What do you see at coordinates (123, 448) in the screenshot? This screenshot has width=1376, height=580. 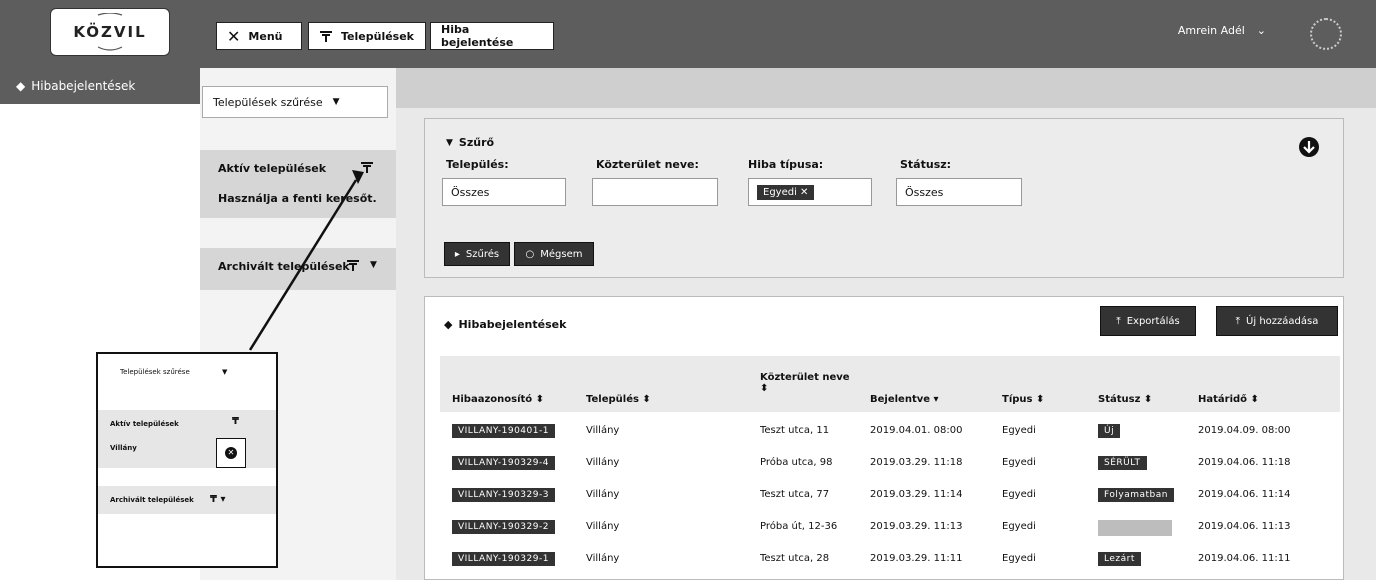 I see `inset-item: Villány` at bounding box center [123, 448].